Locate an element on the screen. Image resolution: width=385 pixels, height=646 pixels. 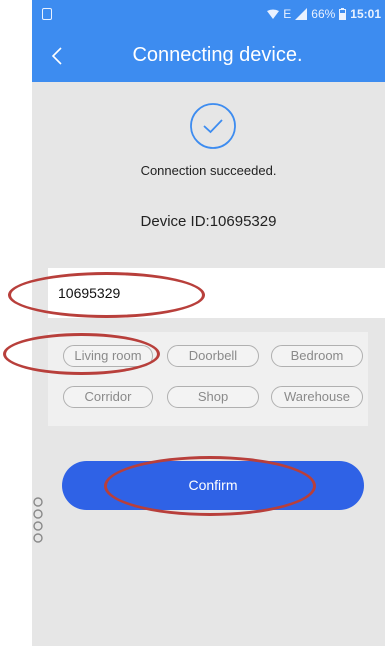
status-bar: E 66% 15:01 is located at coordinates (208, 15).